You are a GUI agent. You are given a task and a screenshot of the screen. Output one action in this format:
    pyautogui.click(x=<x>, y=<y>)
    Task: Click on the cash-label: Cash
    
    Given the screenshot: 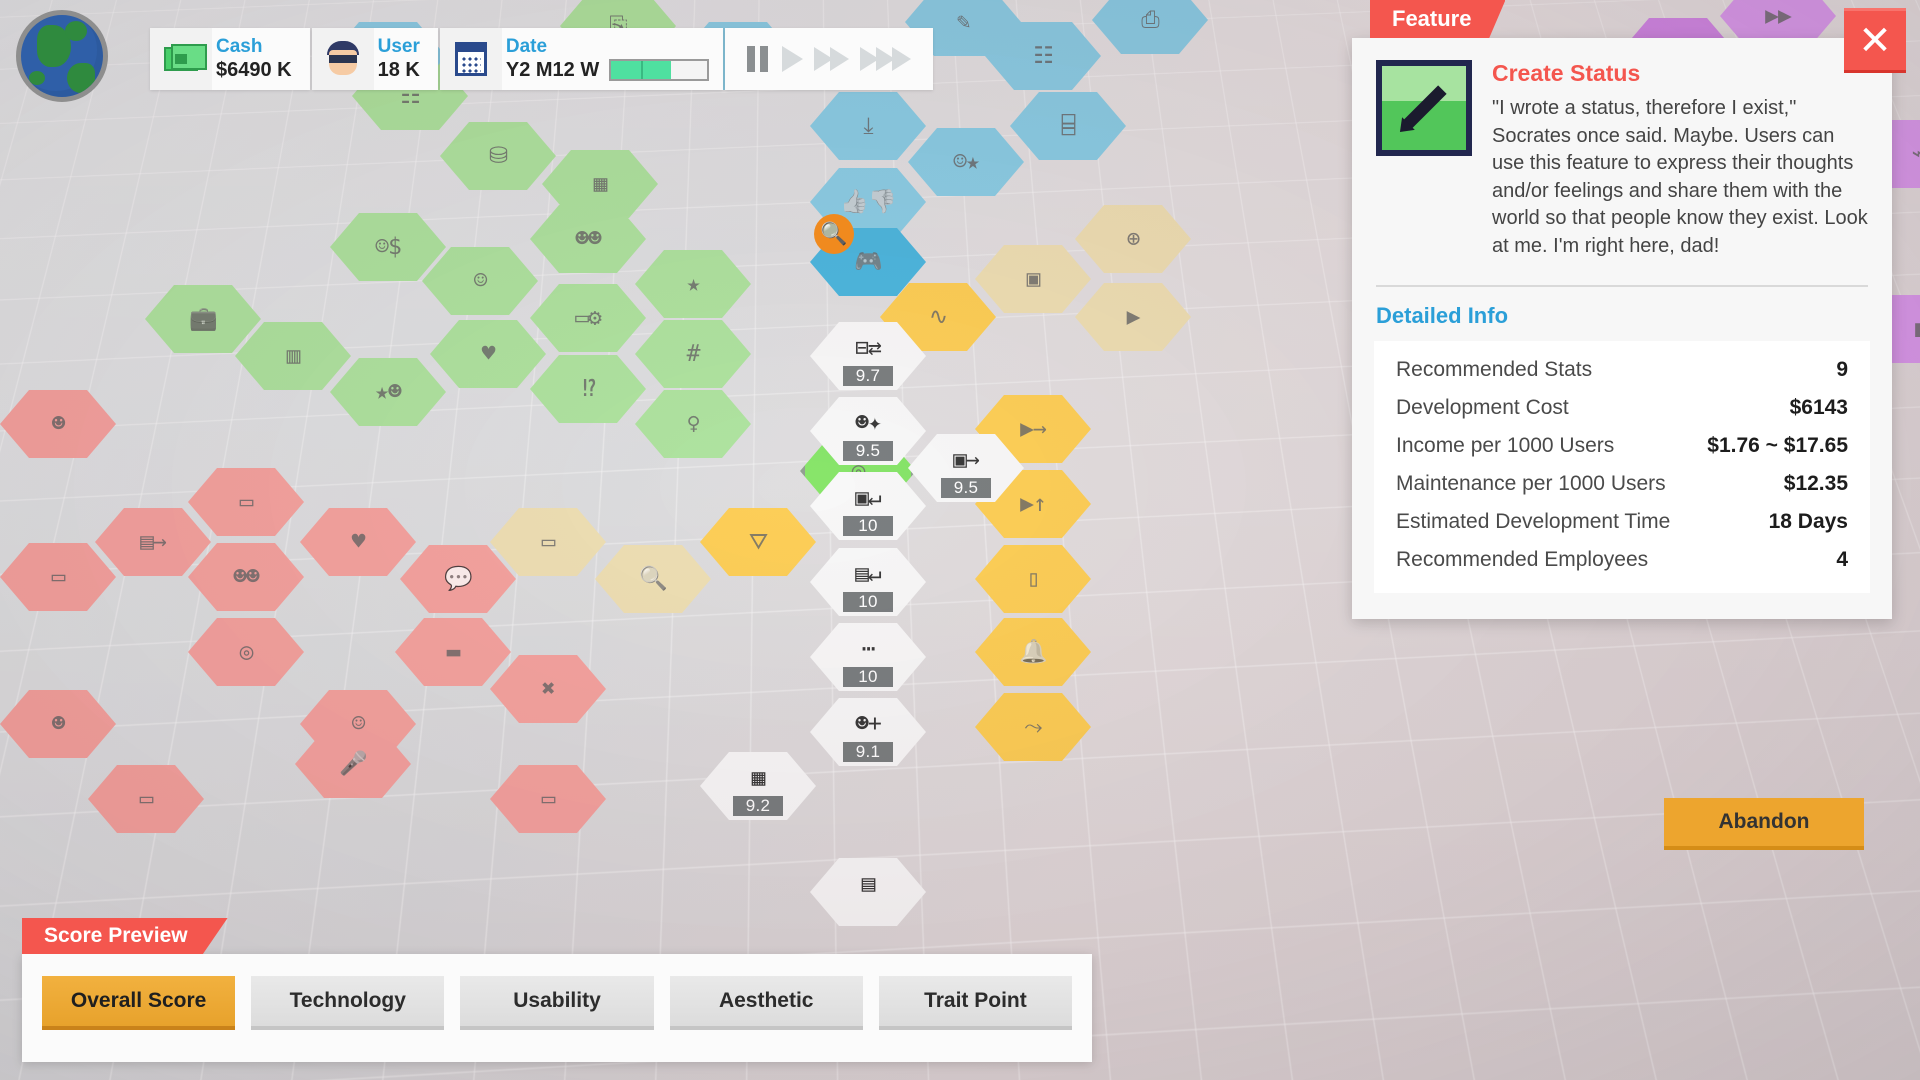 What is the action you would take?
    pyautogui.click(x=239, y=47)
    